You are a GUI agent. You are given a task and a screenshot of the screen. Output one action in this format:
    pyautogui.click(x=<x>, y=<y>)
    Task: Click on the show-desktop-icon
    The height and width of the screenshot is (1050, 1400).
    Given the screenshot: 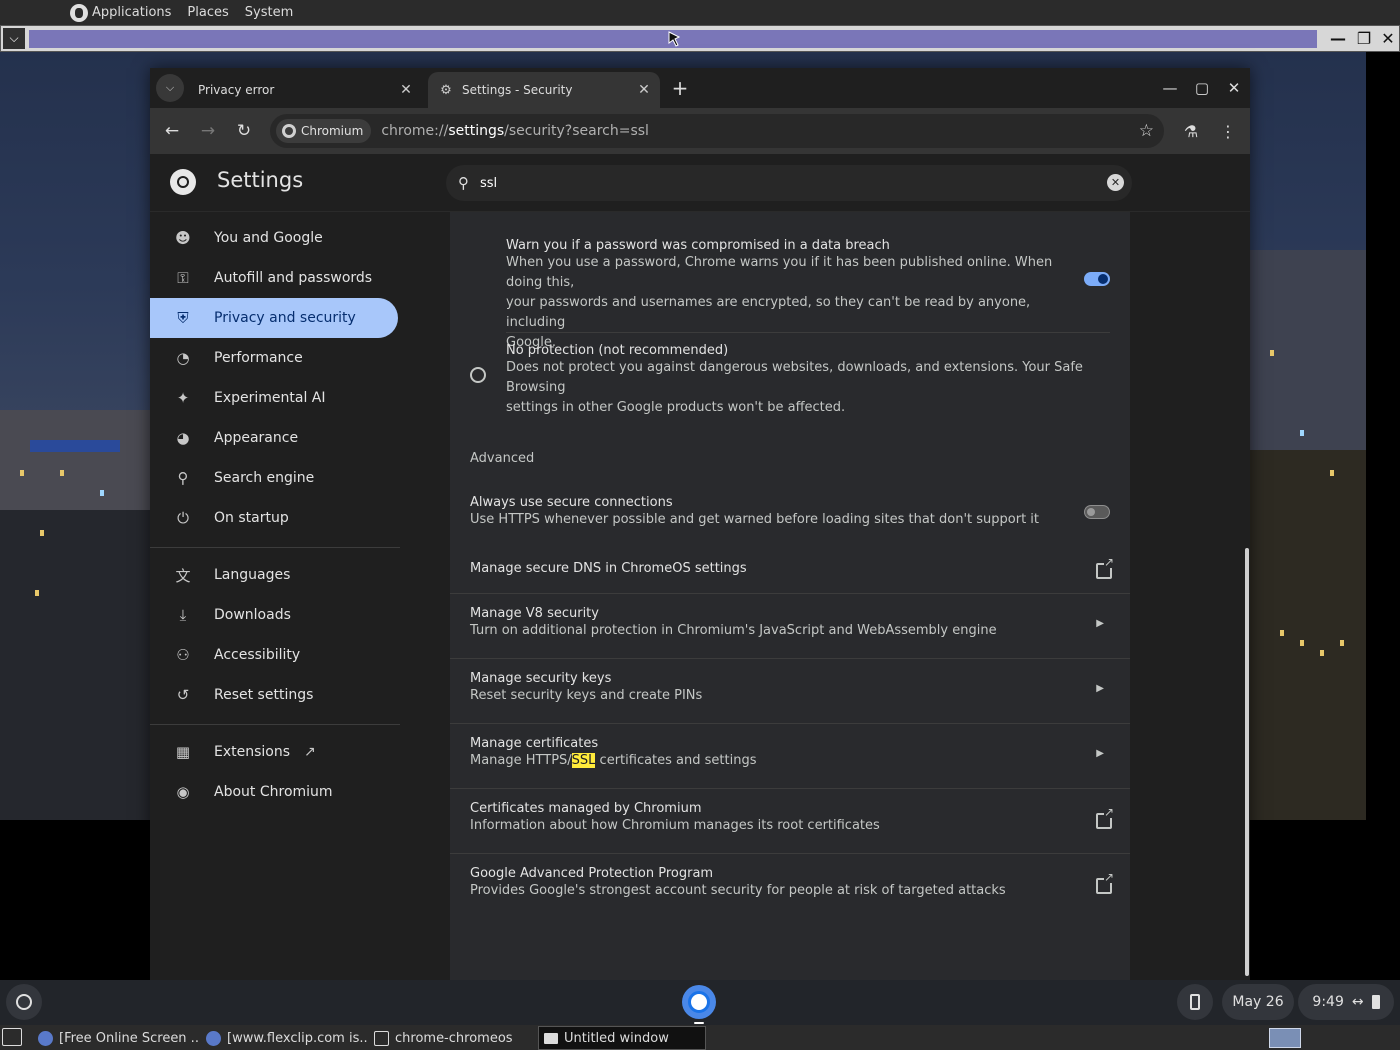 What is the action you would take?
    pyautogui.click(x=12, y=1037)
    